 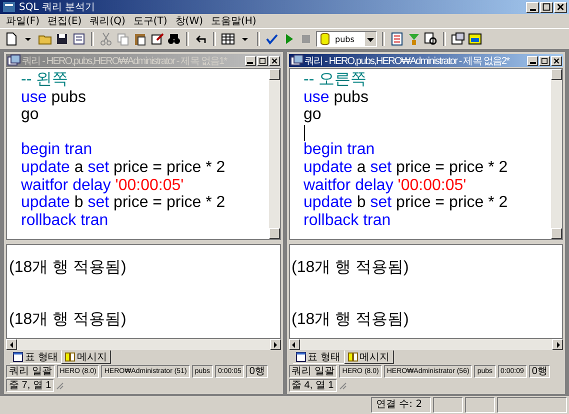 What do you see at coordinates (23, 21) in the screenshot?
I see `menu-item: 파일(F)` at bounding box center [23, 21].